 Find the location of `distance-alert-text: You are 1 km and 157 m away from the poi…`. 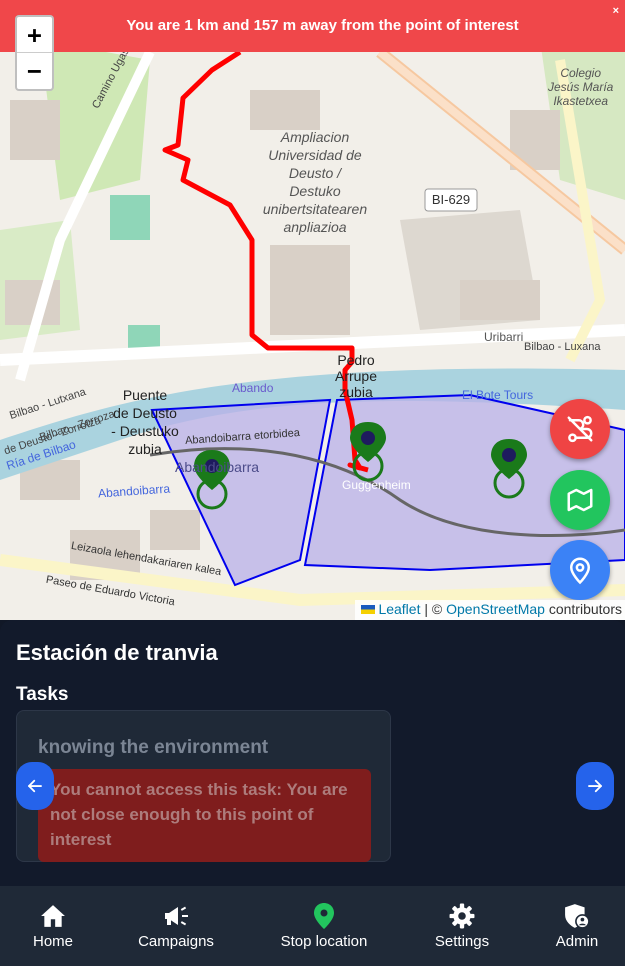

distance-alert-text: You are 1 km and 157 m away from the poi… is located at coordinates (322, 25).